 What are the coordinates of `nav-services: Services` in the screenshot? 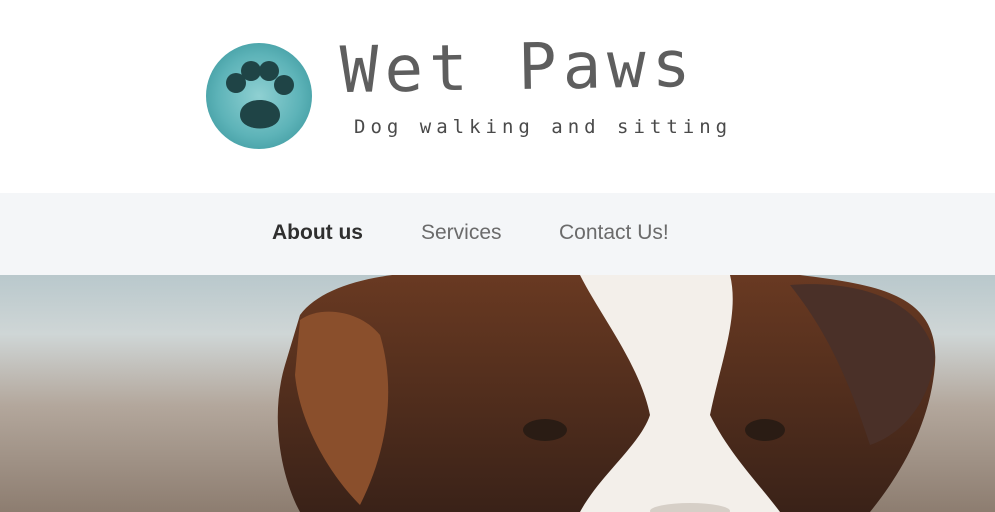 It's located at (461, 232).